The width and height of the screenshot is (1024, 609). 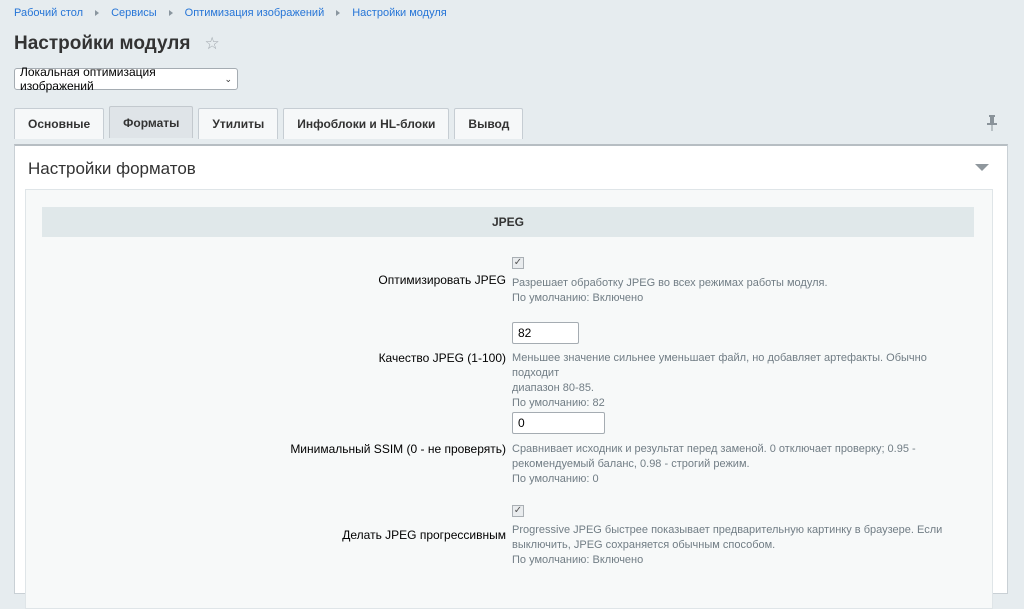 I want to click on optimize-jpeg-checkbox: ✓, so click(x=518, y=263).